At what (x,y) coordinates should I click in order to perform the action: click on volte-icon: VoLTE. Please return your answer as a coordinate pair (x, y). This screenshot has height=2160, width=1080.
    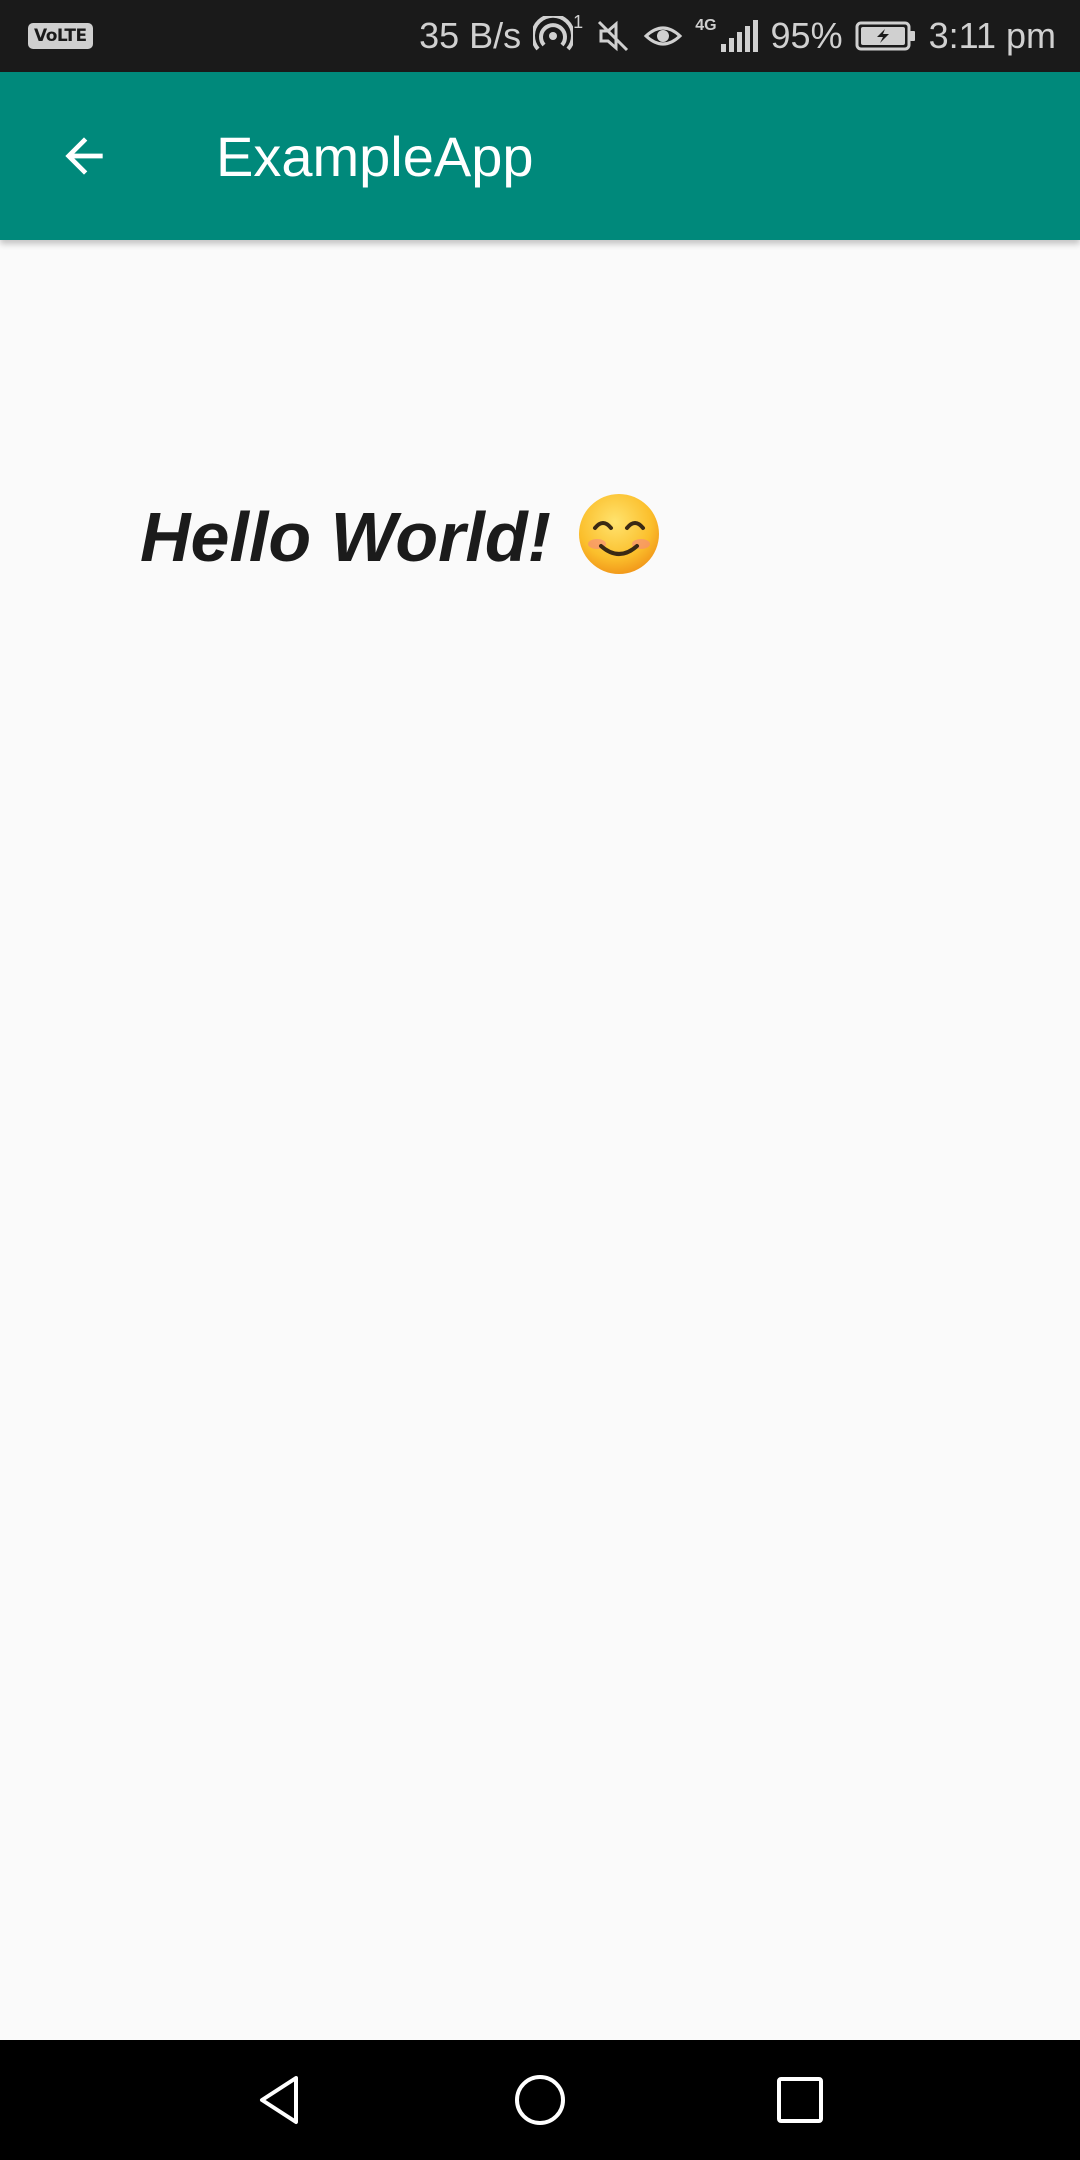
    Looking at the image, I should click on (60, 36).